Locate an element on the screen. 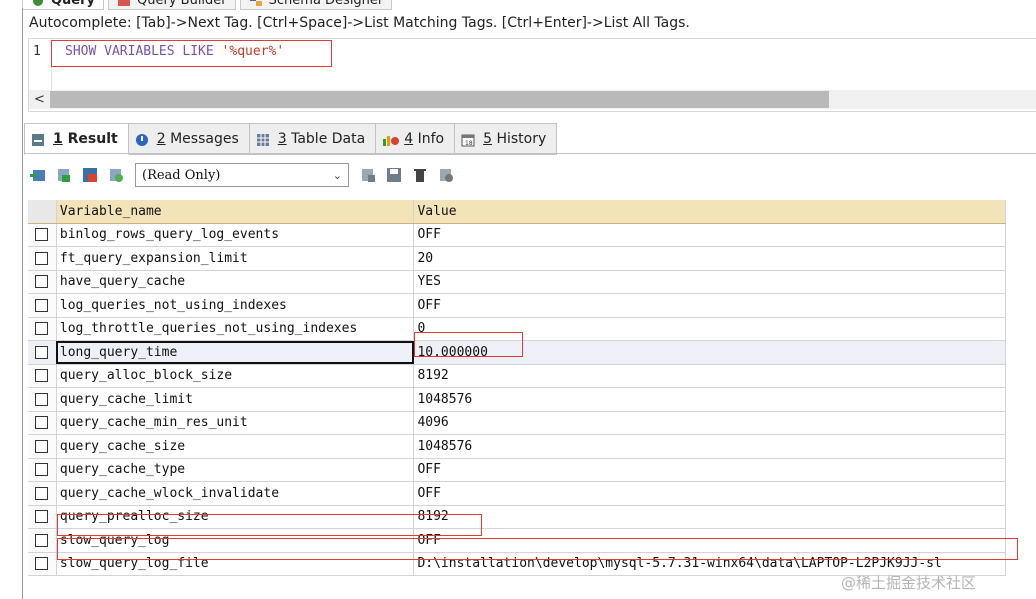 This screenshot has height=599, width=1036. variable-name-cell: have_query_cache is located at coordinates (235, 282).